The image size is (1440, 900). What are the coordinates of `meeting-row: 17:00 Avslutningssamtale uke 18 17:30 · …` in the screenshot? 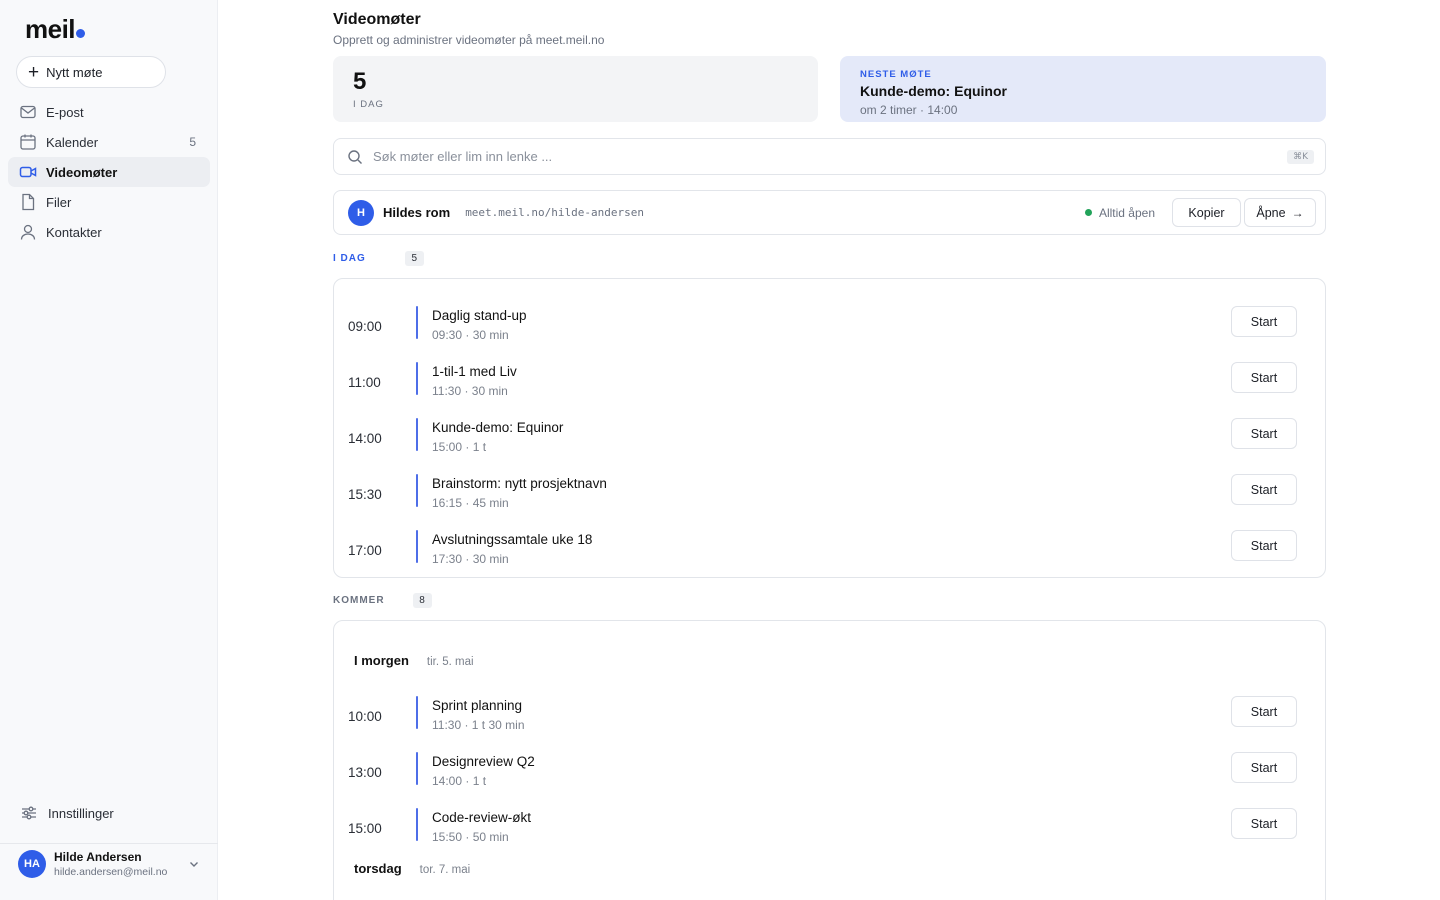 It's located at (830, 556).